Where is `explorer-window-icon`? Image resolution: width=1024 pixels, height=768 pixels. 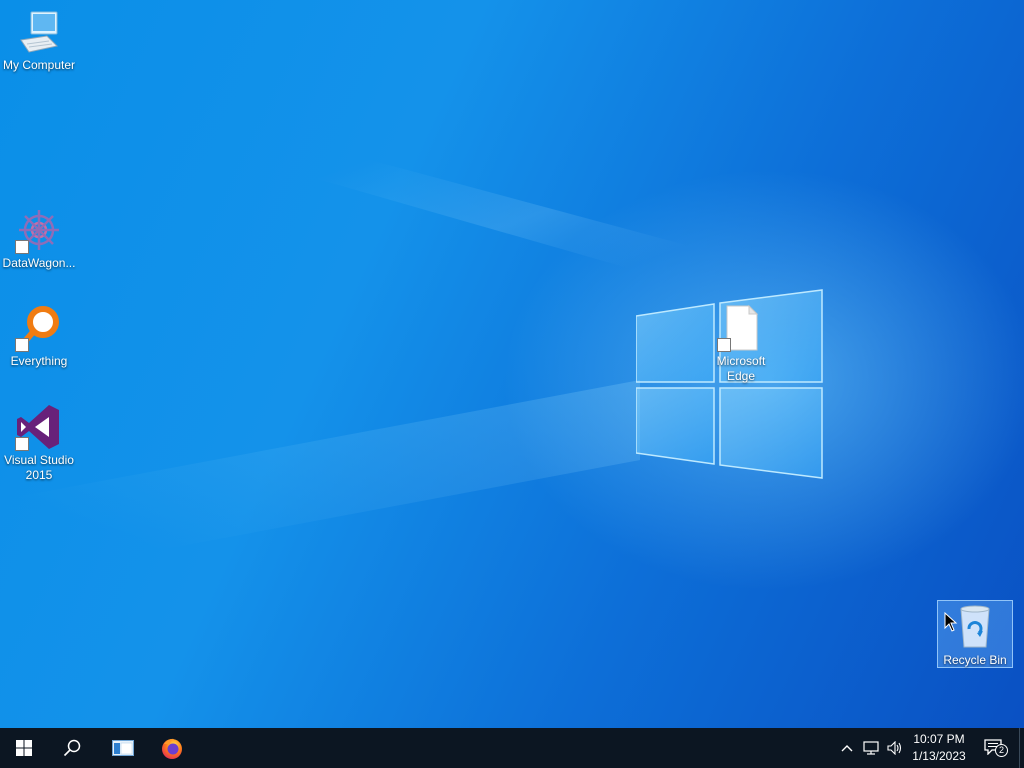
explorer-window-icon is located at coordinates (123, 748).